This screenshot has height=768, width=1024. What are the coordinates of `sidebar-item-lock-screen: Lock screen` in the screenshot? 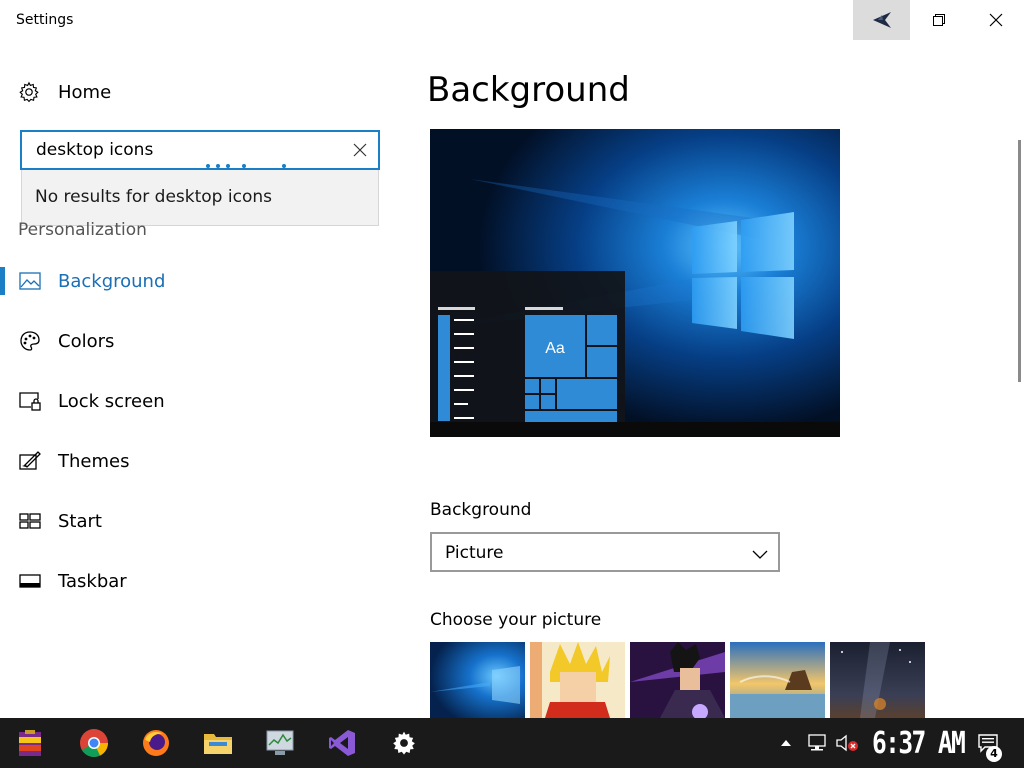 It's located at (190, 401).